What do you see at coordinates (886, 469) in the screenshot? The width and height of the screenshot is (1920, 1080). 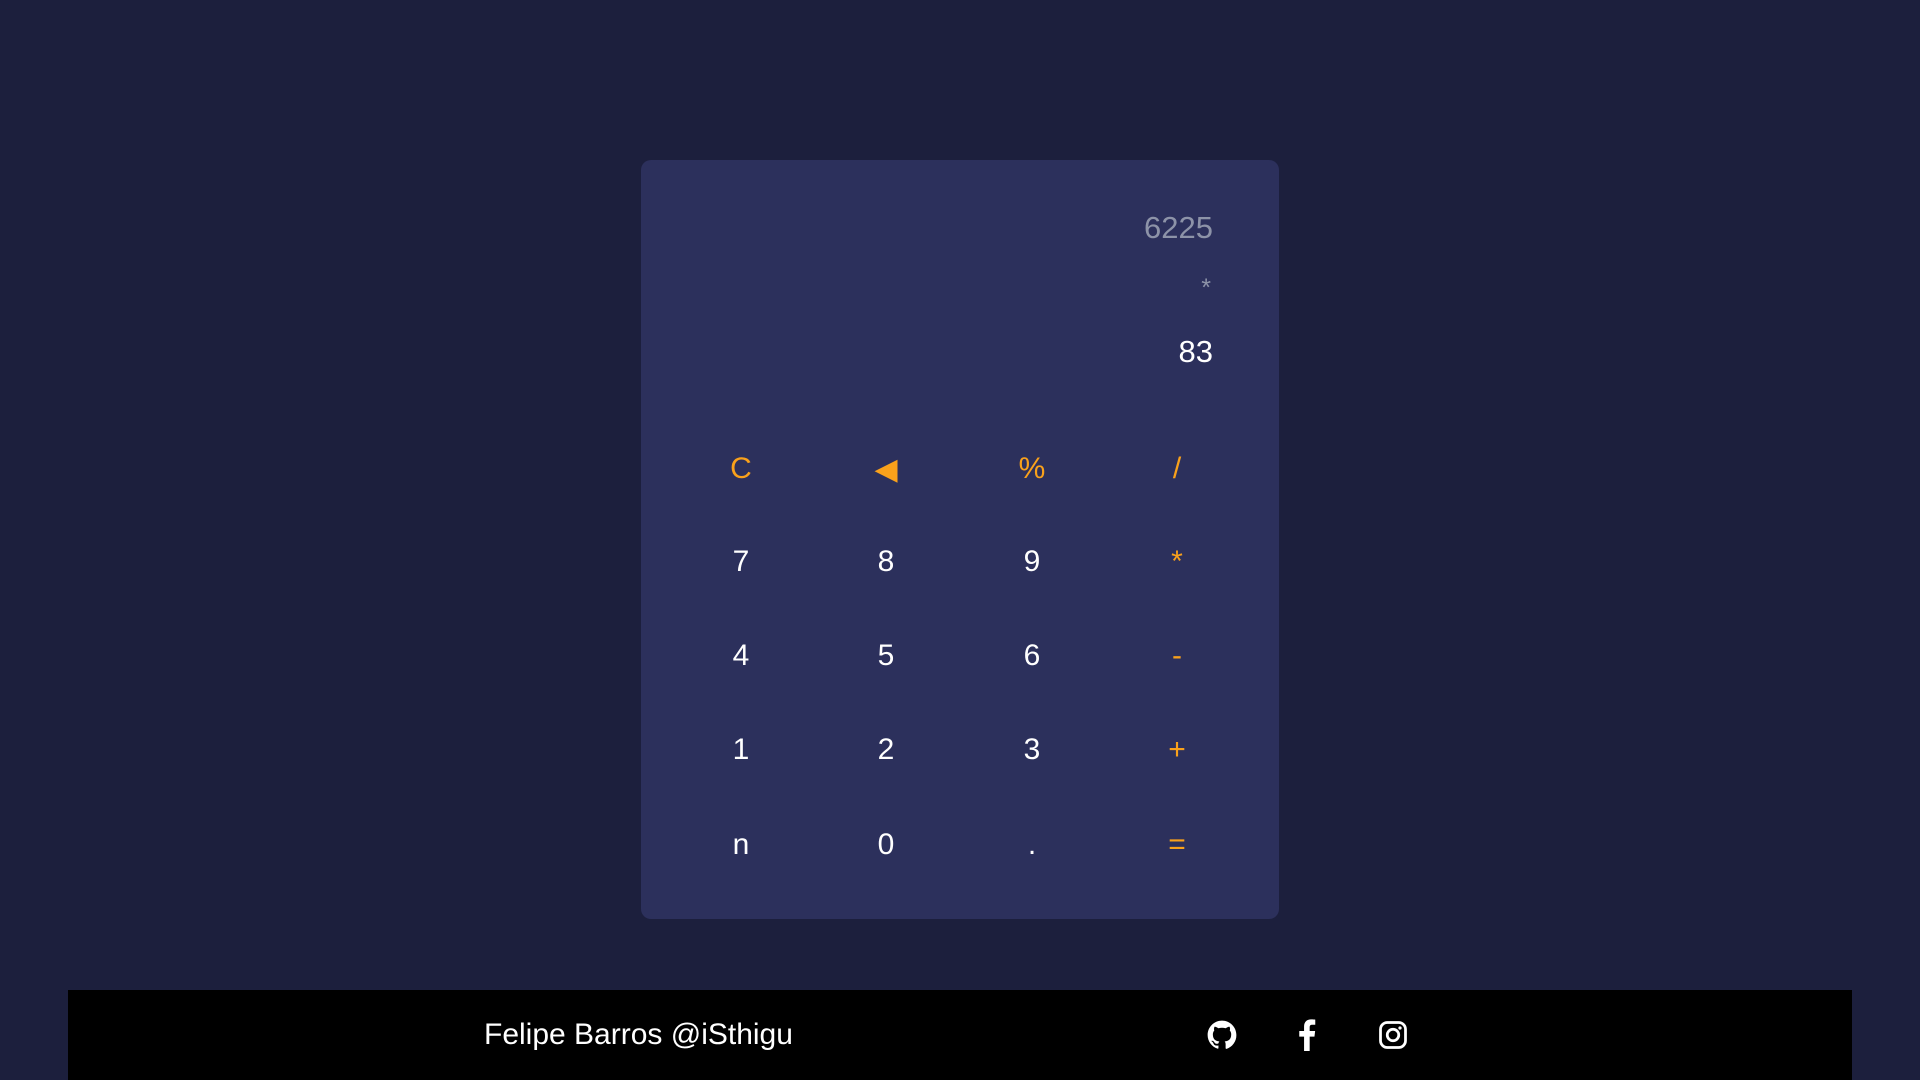 I see `backspace-button: ◀` at bounding box center [886, 469].